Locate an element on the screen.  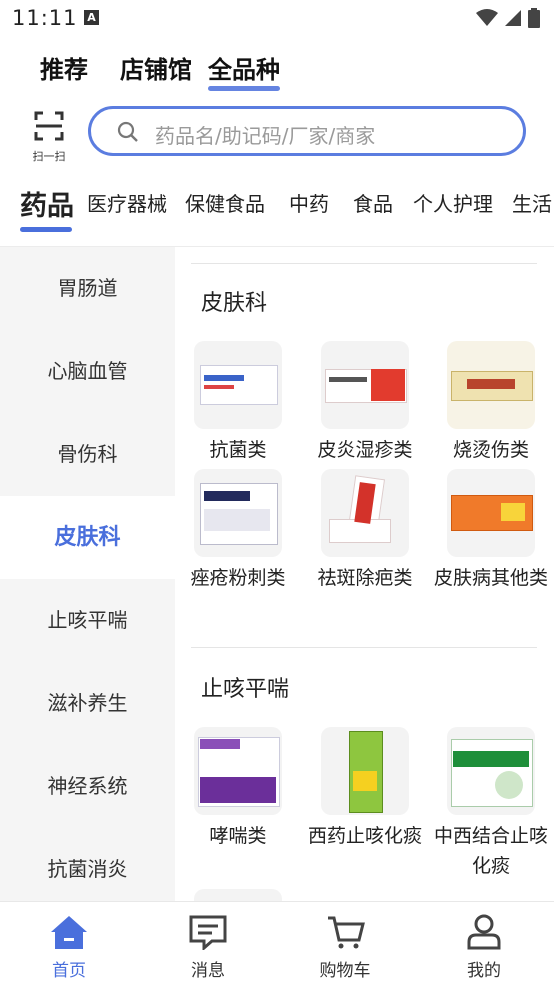
signal-icon is located at coordinates (513, 18).